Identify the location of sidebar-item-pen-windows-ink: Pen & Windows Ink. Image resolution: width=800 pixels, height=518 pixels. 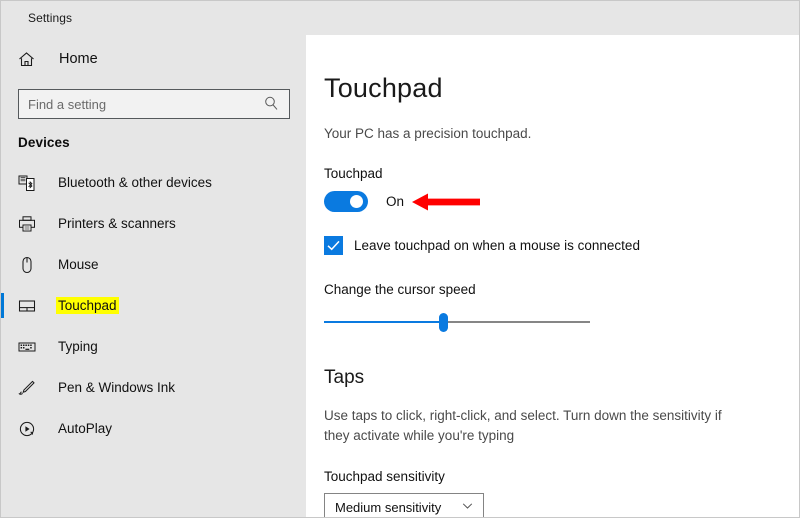
(153, 387).